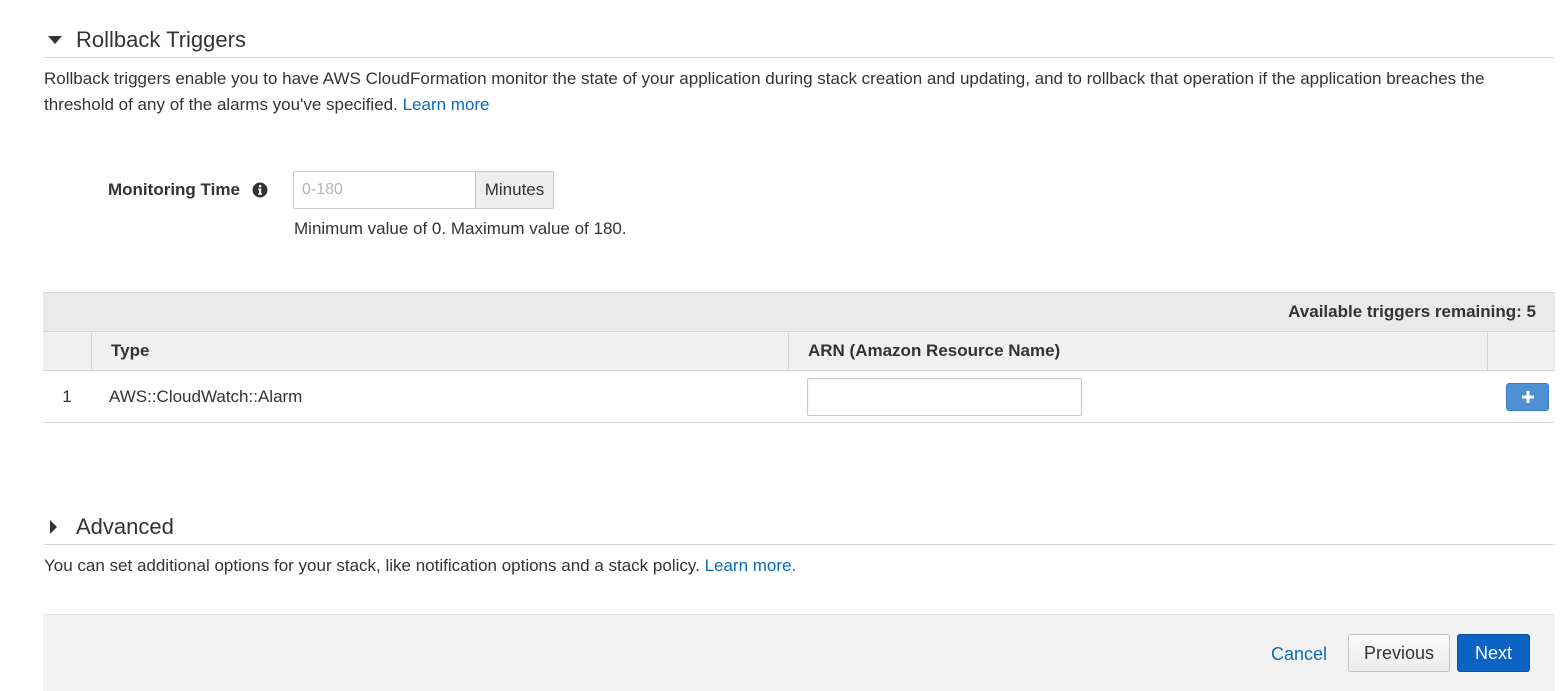 The image size is (1567, 691). I want to click on info-icon, so click(260, 190).